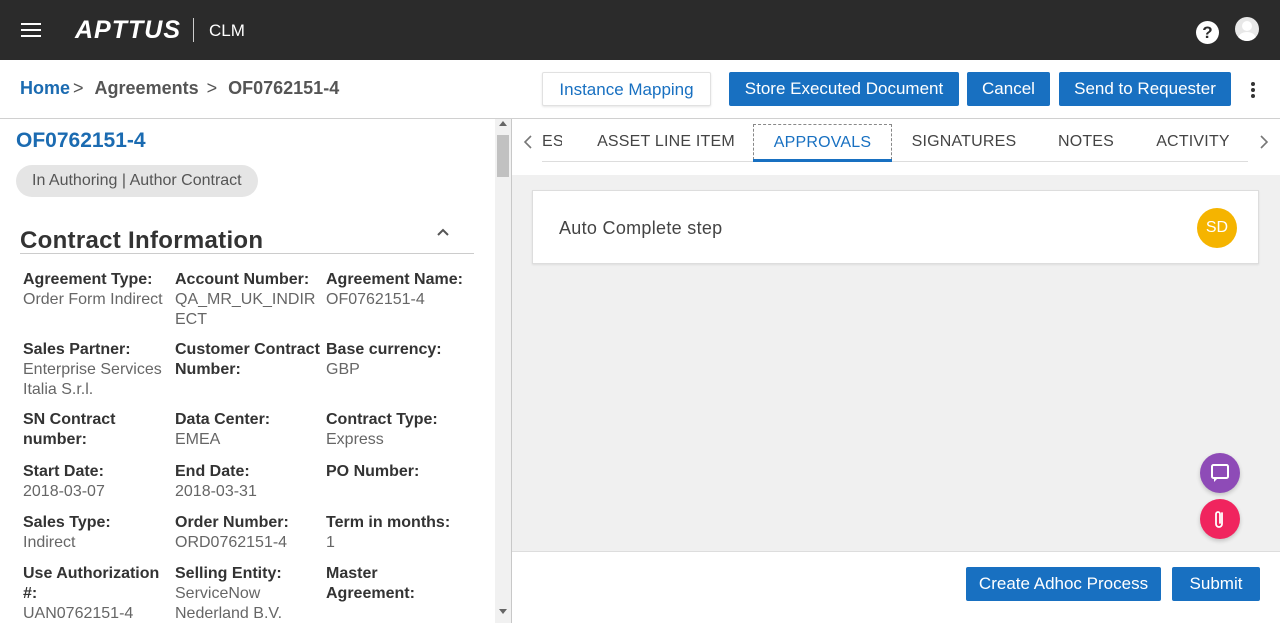  Describe the element at coordinates (388, 522) in the screenshot. I see `field-label: Term in months:` at that location.